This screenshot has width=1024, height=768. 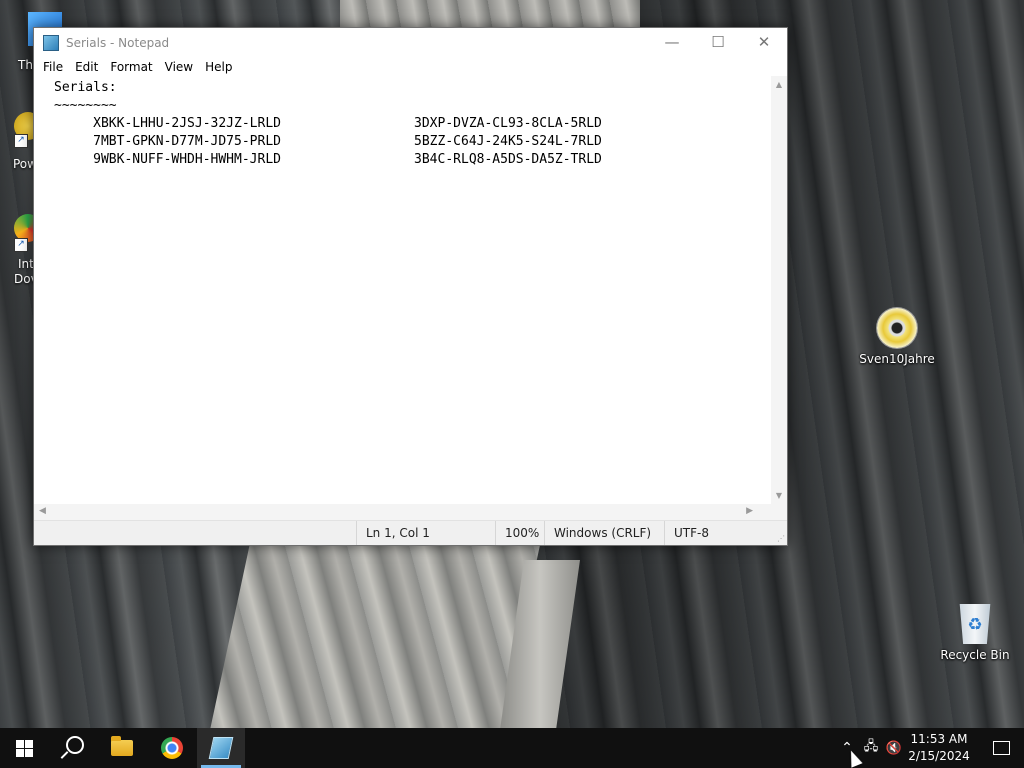 I want to click on desktop-icon-label: Sven10Jahre, so click(x=897, y=359).